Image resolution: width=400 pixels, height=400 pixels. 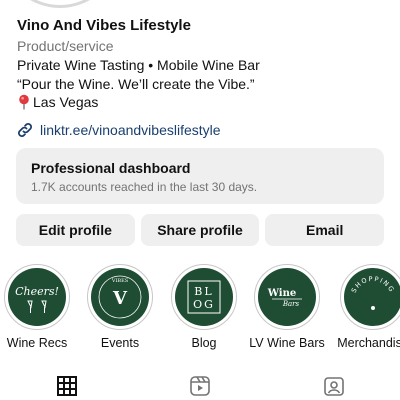 I want to click on highlight-label: Blog, so click(x=204, y=343).